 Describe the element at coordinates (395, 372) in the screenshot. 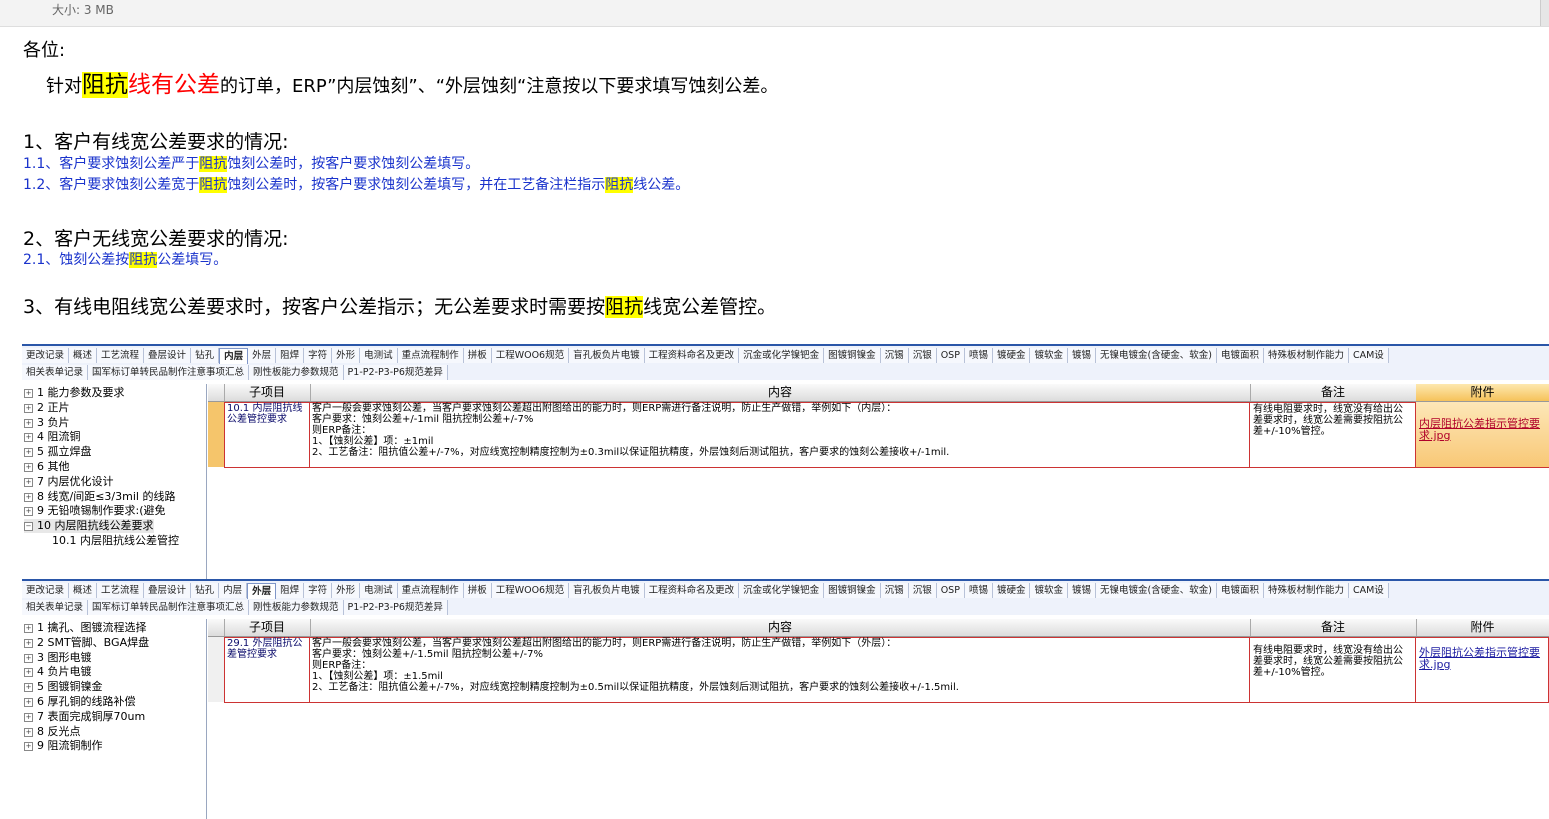

I see `tab-3: P1-P2-P3-P6规范差异` at that location.